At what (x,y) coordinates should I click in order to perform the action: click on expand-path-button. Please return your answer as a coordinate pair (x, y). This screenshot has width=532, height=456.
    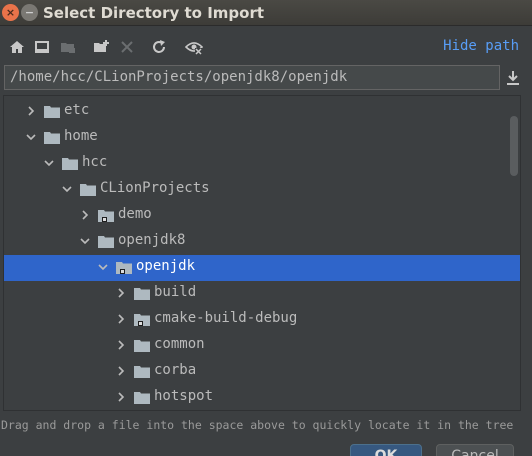
    Looking at the image, I should click on (513, 78).